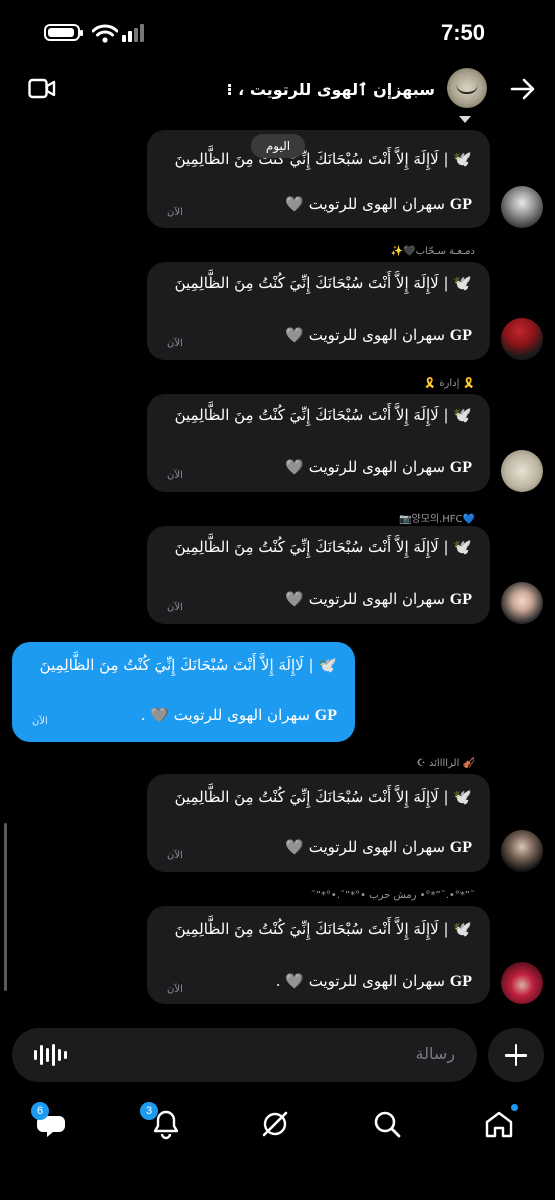  Describe the element at coordinates (467, 88) in the screenshot. I see `group-avatar` at that location.